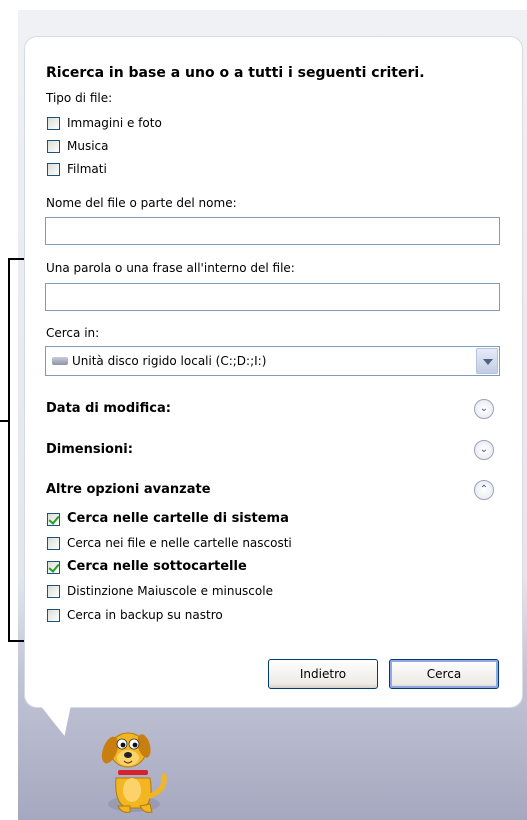 Image resolution: width=527 pixels, height=820 pixels. I want to click on file-name-label: Nome del file o parte del nome:, so click(141, 203).